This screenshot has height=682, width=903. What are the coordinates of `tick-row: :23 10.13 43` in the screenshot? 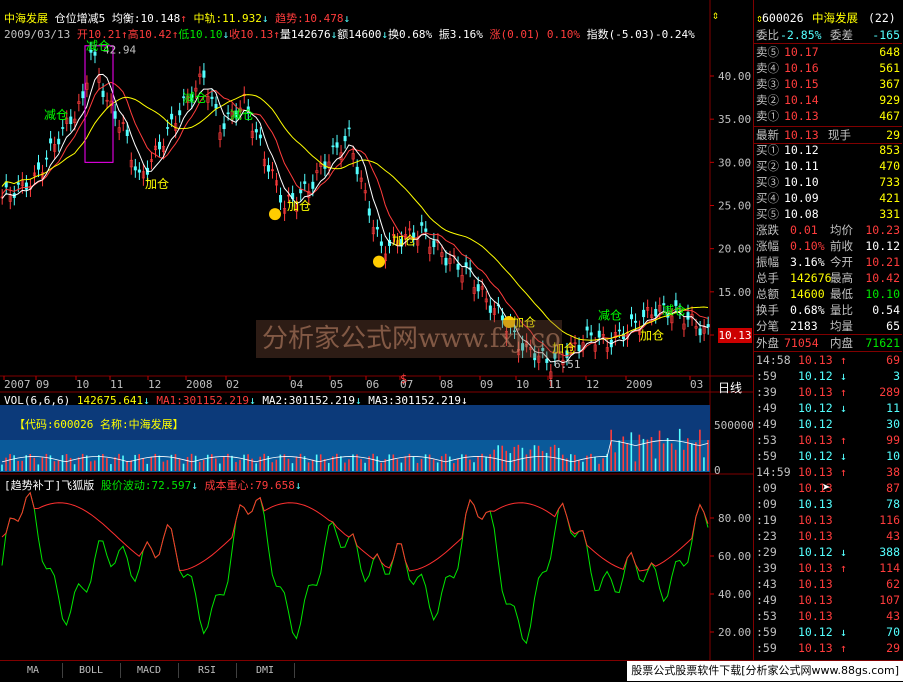 It's located at (828, 536).